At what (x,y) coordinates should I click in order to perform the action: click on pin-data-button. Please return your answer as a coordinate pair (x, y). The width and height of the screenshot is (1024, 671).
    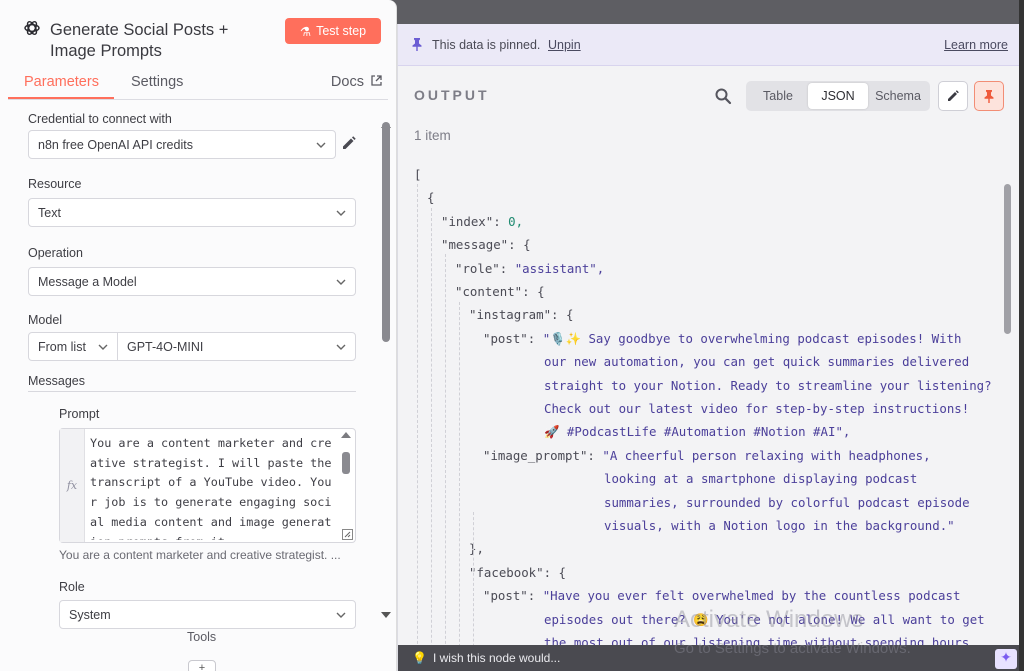
    Looking at the image, I should click on (989, 96).